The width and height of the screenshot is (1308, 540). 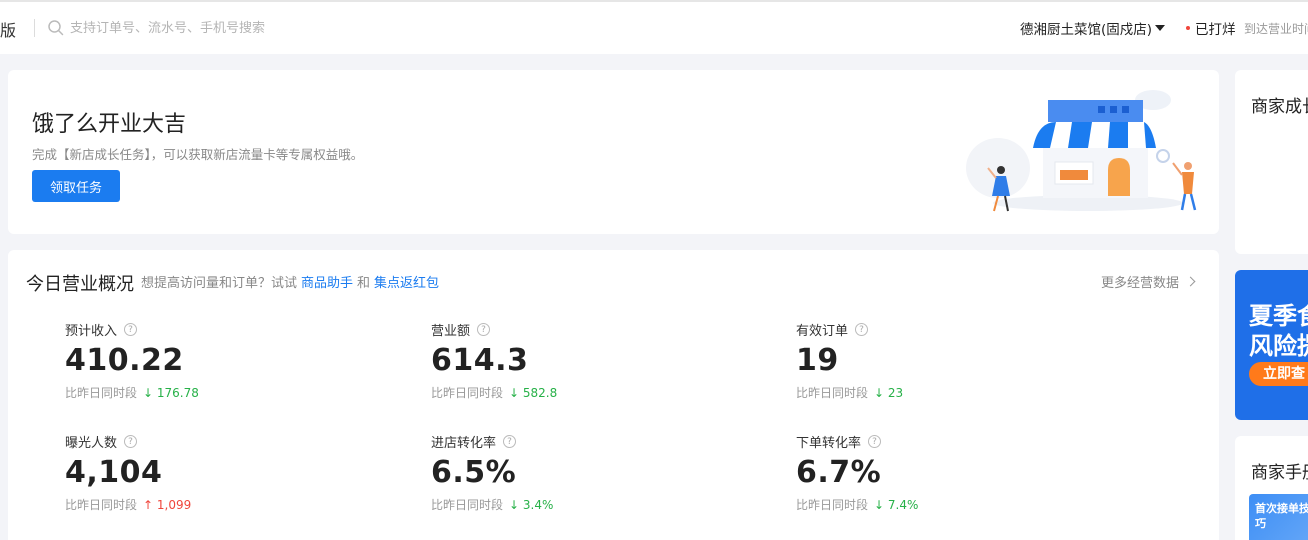 What do you see at coordinates (56, 28) in the screenshot?
I see `search-icon` at bounding box center [56, 28].